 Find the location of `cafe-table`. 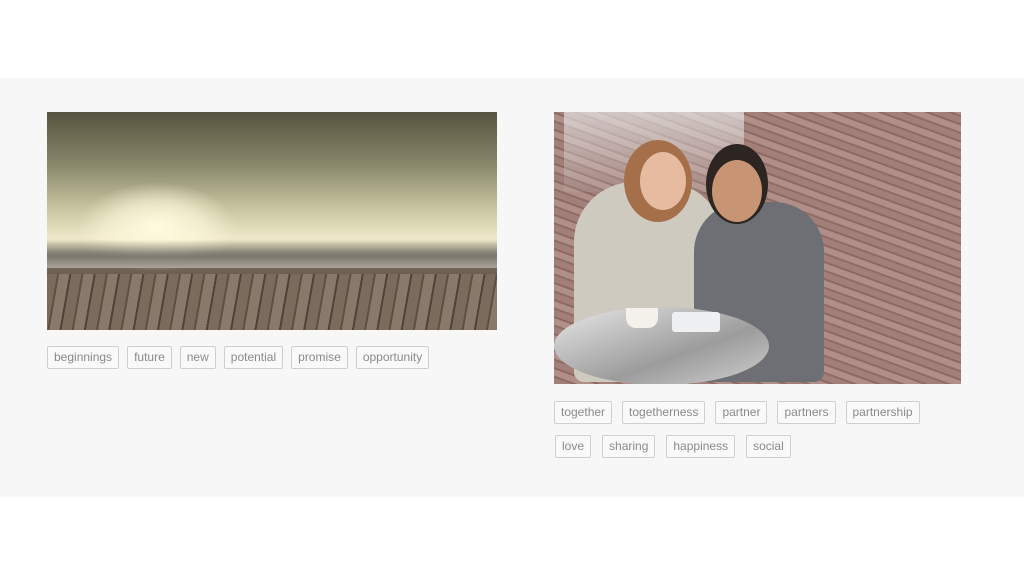

cafe-table is located at coordinates (661, 345).